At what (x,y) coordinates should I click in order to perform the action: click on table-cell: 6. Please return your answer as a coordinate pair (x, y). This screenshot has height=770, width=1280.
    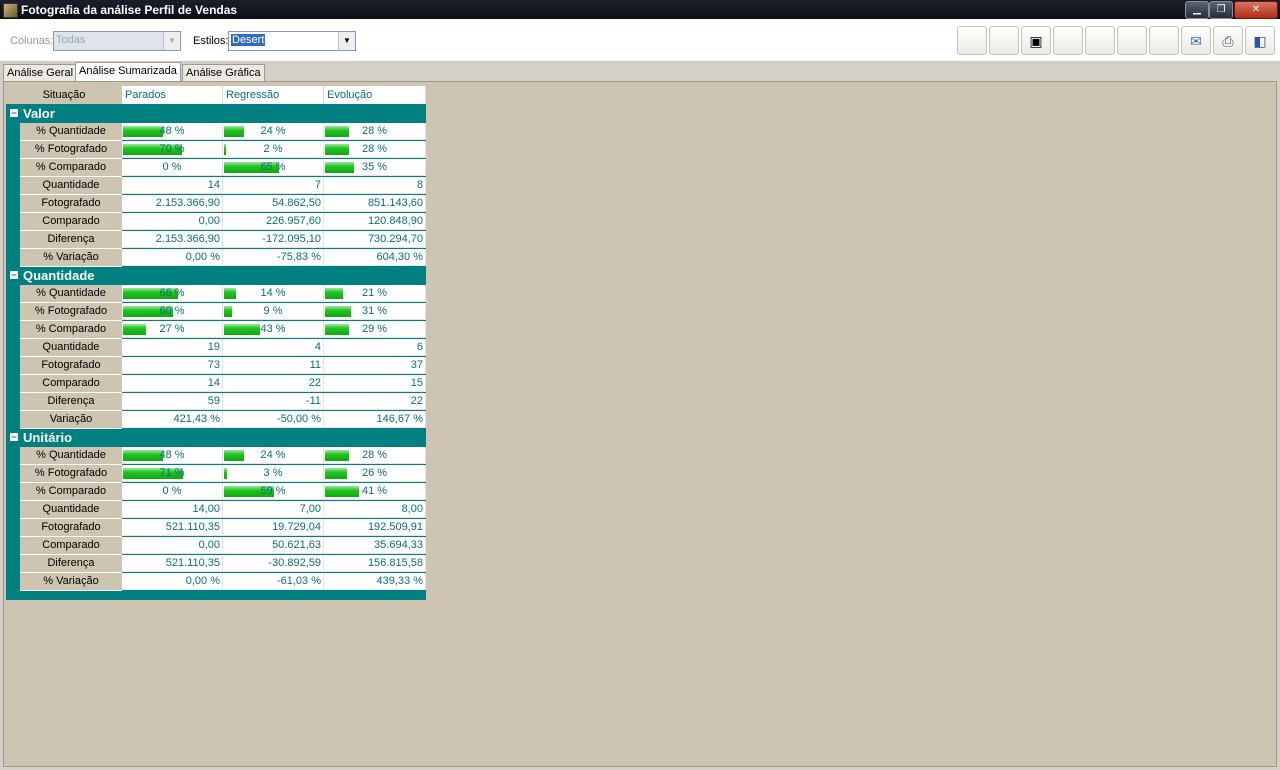
    Looking at the image, I should click on (375, 347).